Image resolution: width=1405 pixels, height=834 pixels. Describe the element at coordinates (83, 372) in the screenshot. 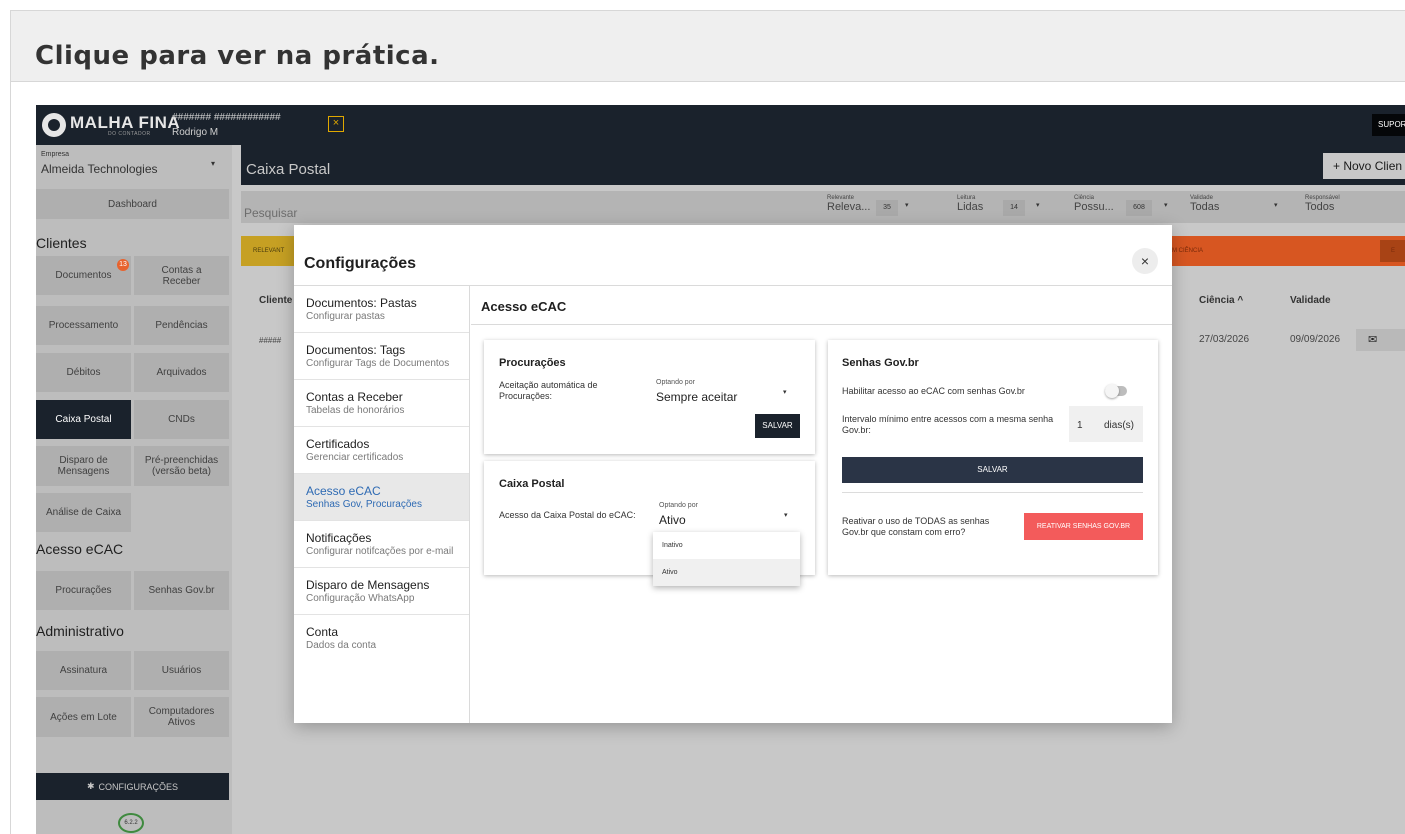

I see `sidebar-item-debitos: Débitos` at that location.